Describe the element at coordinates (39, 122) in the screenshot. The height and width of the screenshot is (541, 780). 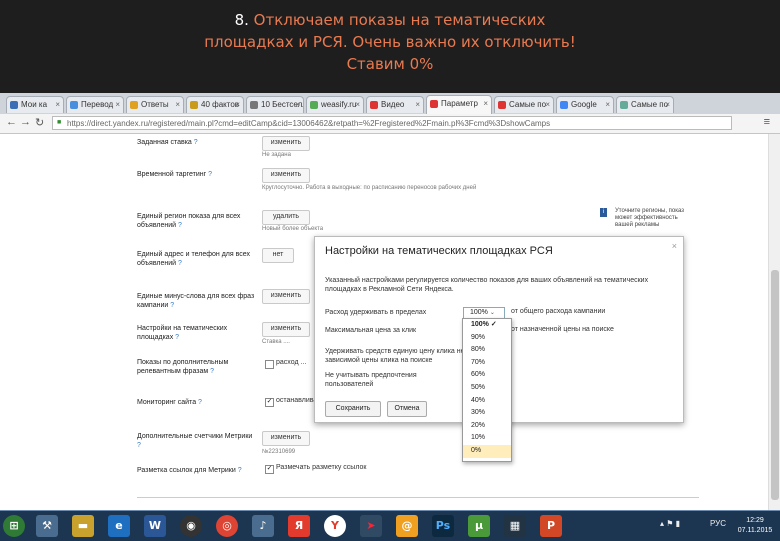
I see `reload-icon: ↻` at that location.